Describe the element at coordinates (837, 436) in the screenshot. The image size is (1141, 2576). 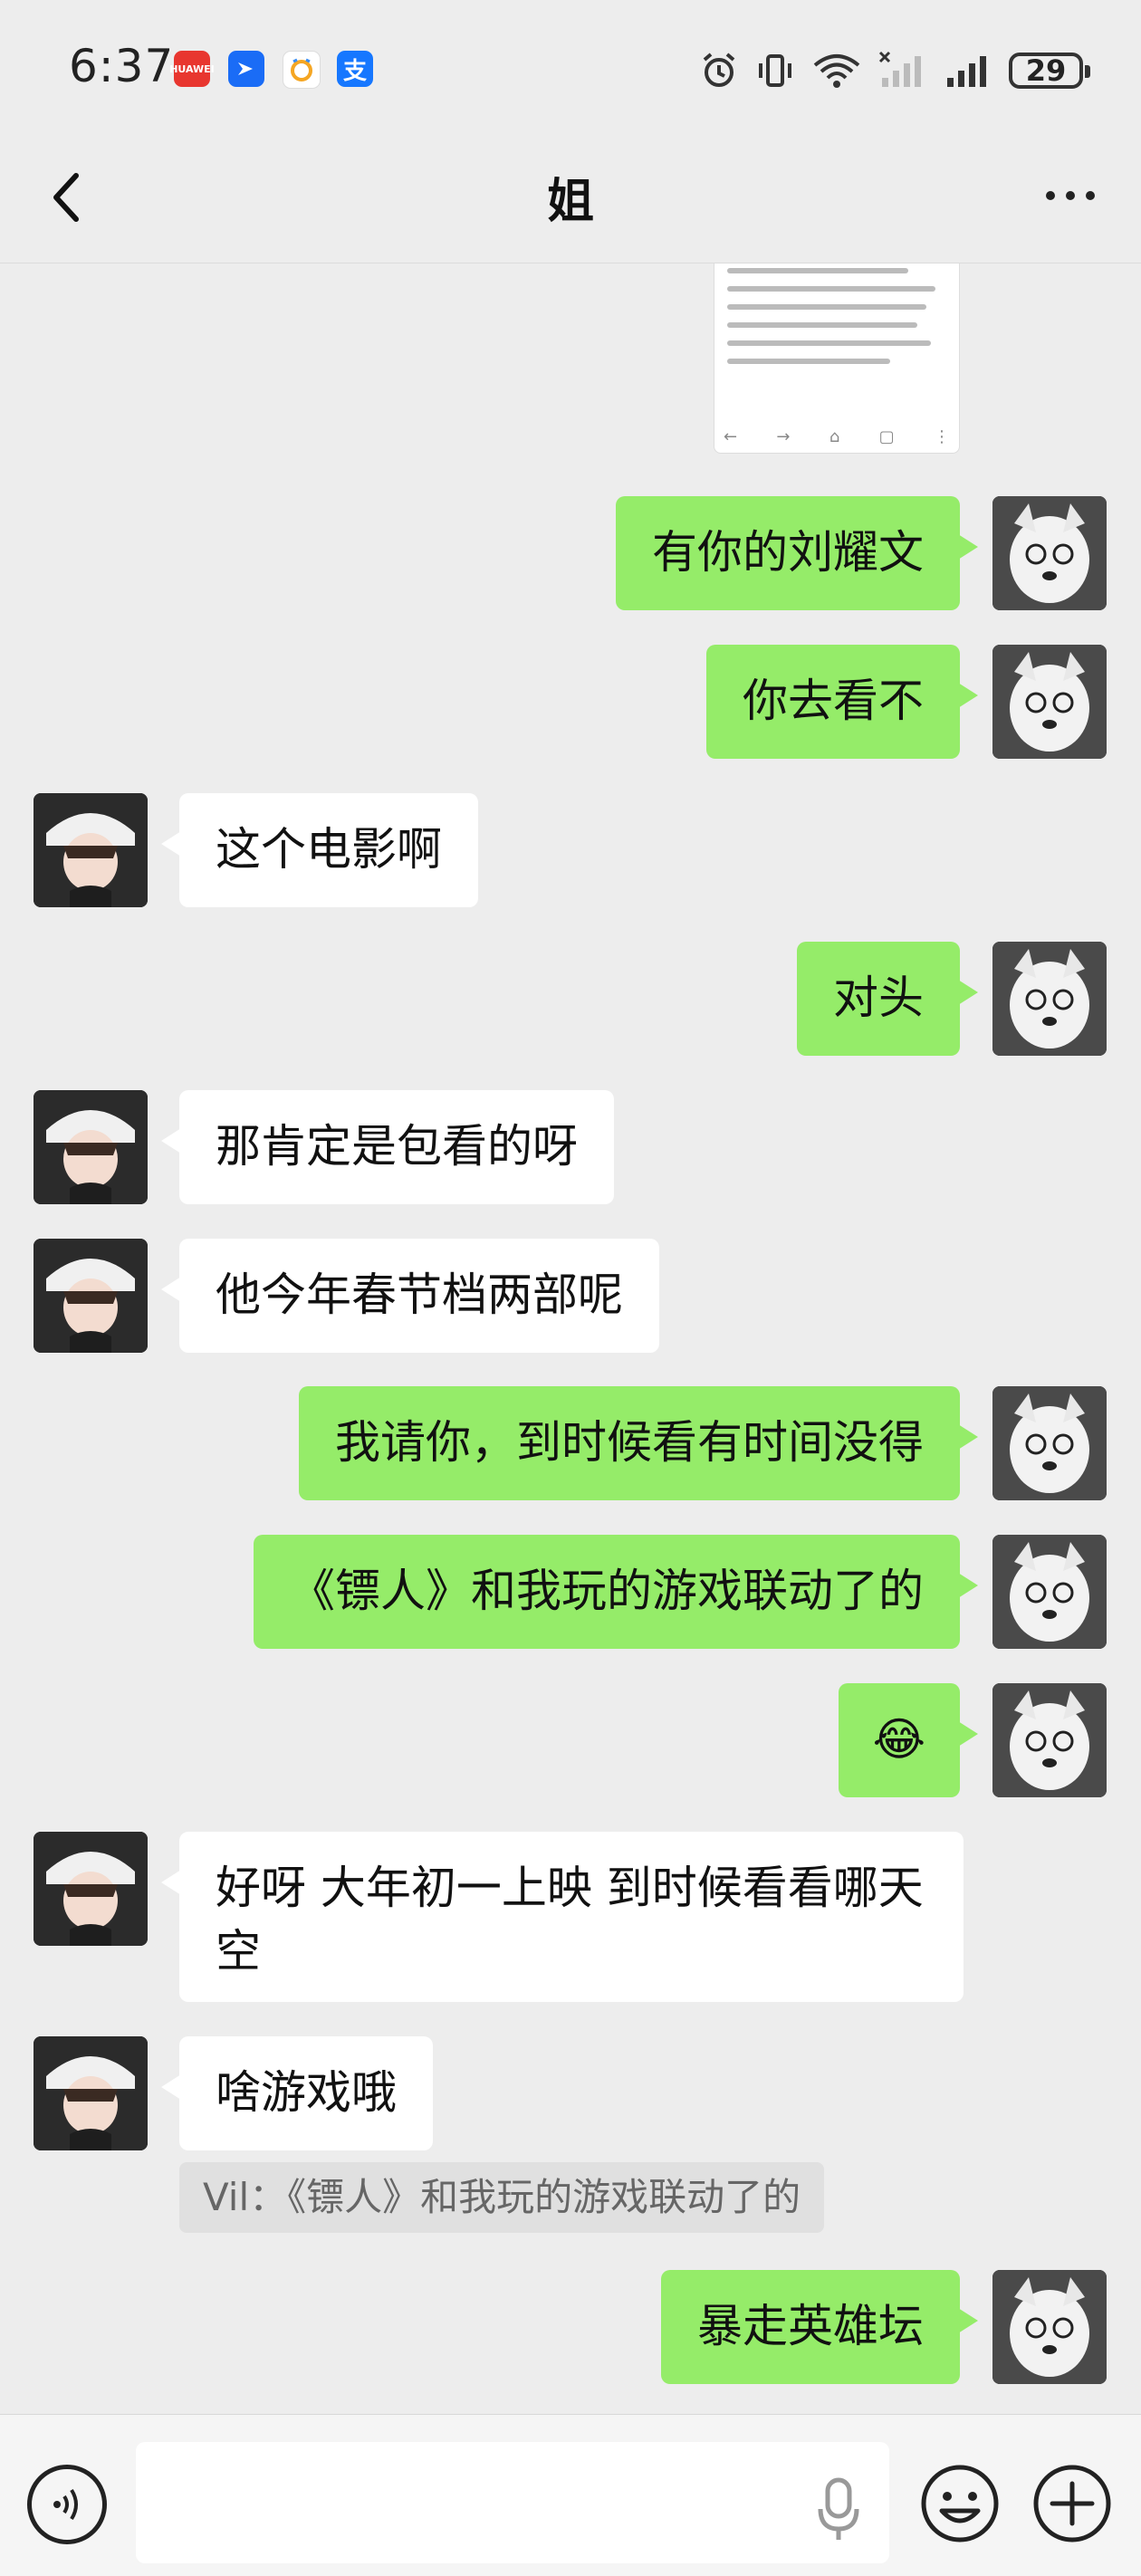
I see `thumbnail-nav-bar: ← → ⌂ ▢ ⋮` at that location.